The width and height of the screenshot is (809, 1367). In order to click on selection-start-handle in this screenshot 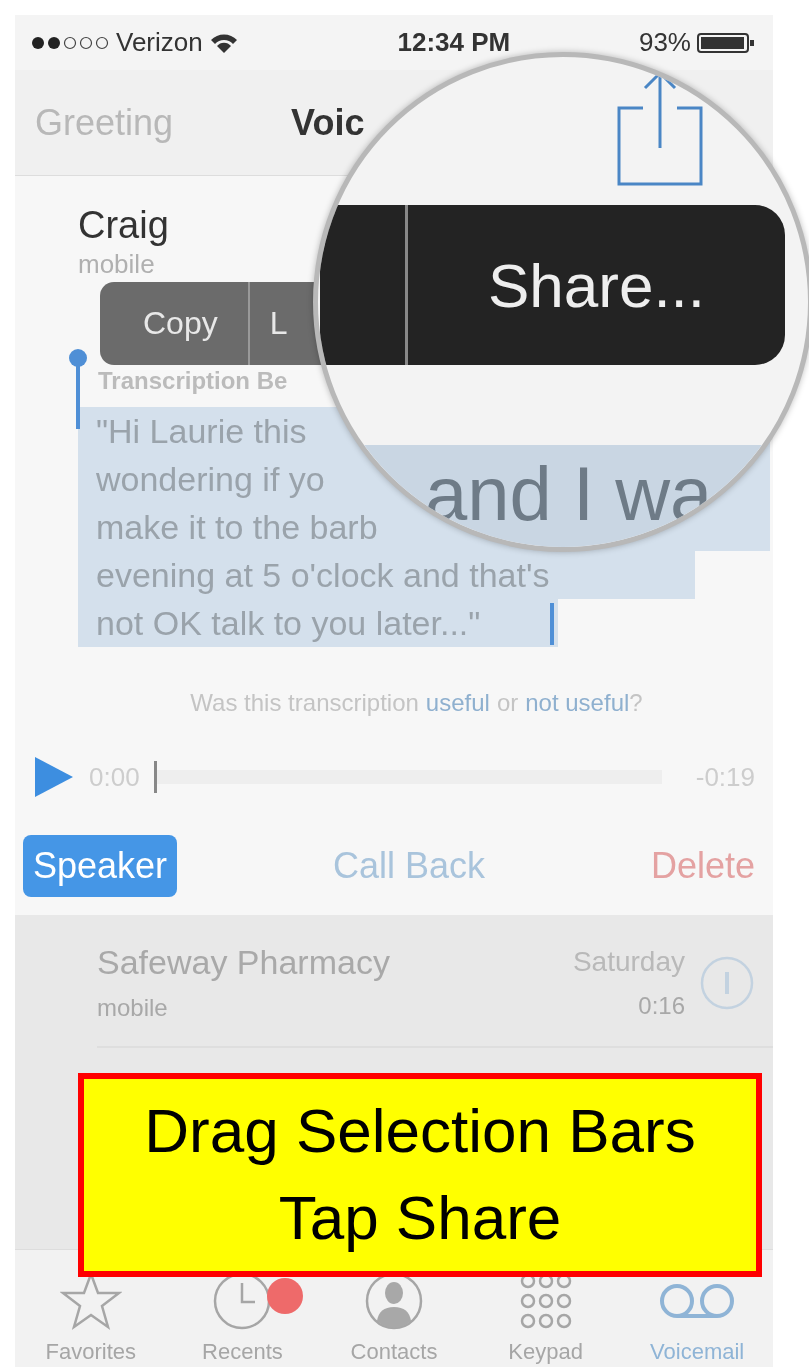, I will do `click(78, 389)`.